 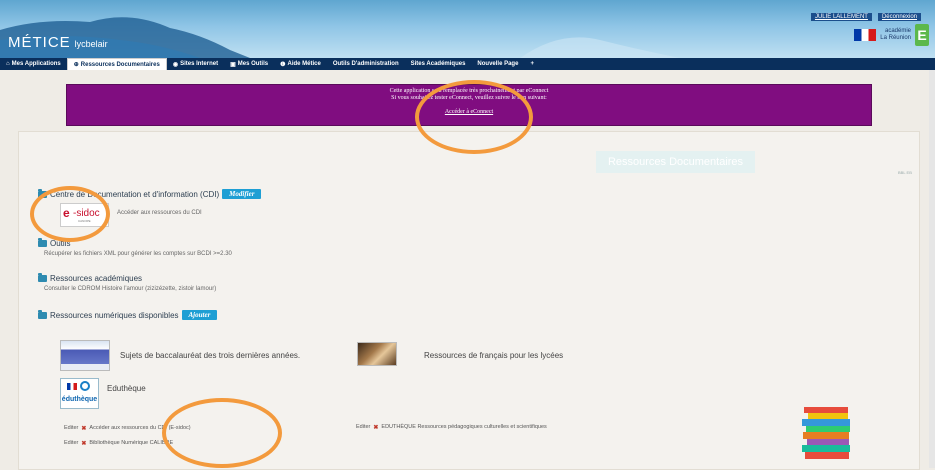 I want to click on tab-aide-metice: ❶ Aide Métice, so click(x=300, y=64).